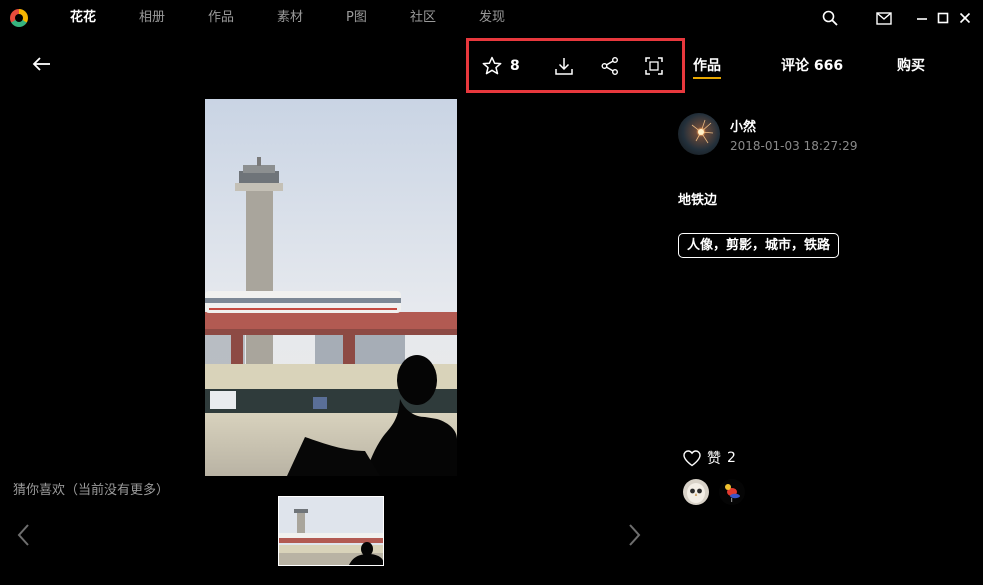 This screenshot has height=585, width=983. What do you see at coordinates (698, 200) in the screenshot?
I see `post-title: 地铁边` at bounding box center [698, 200].